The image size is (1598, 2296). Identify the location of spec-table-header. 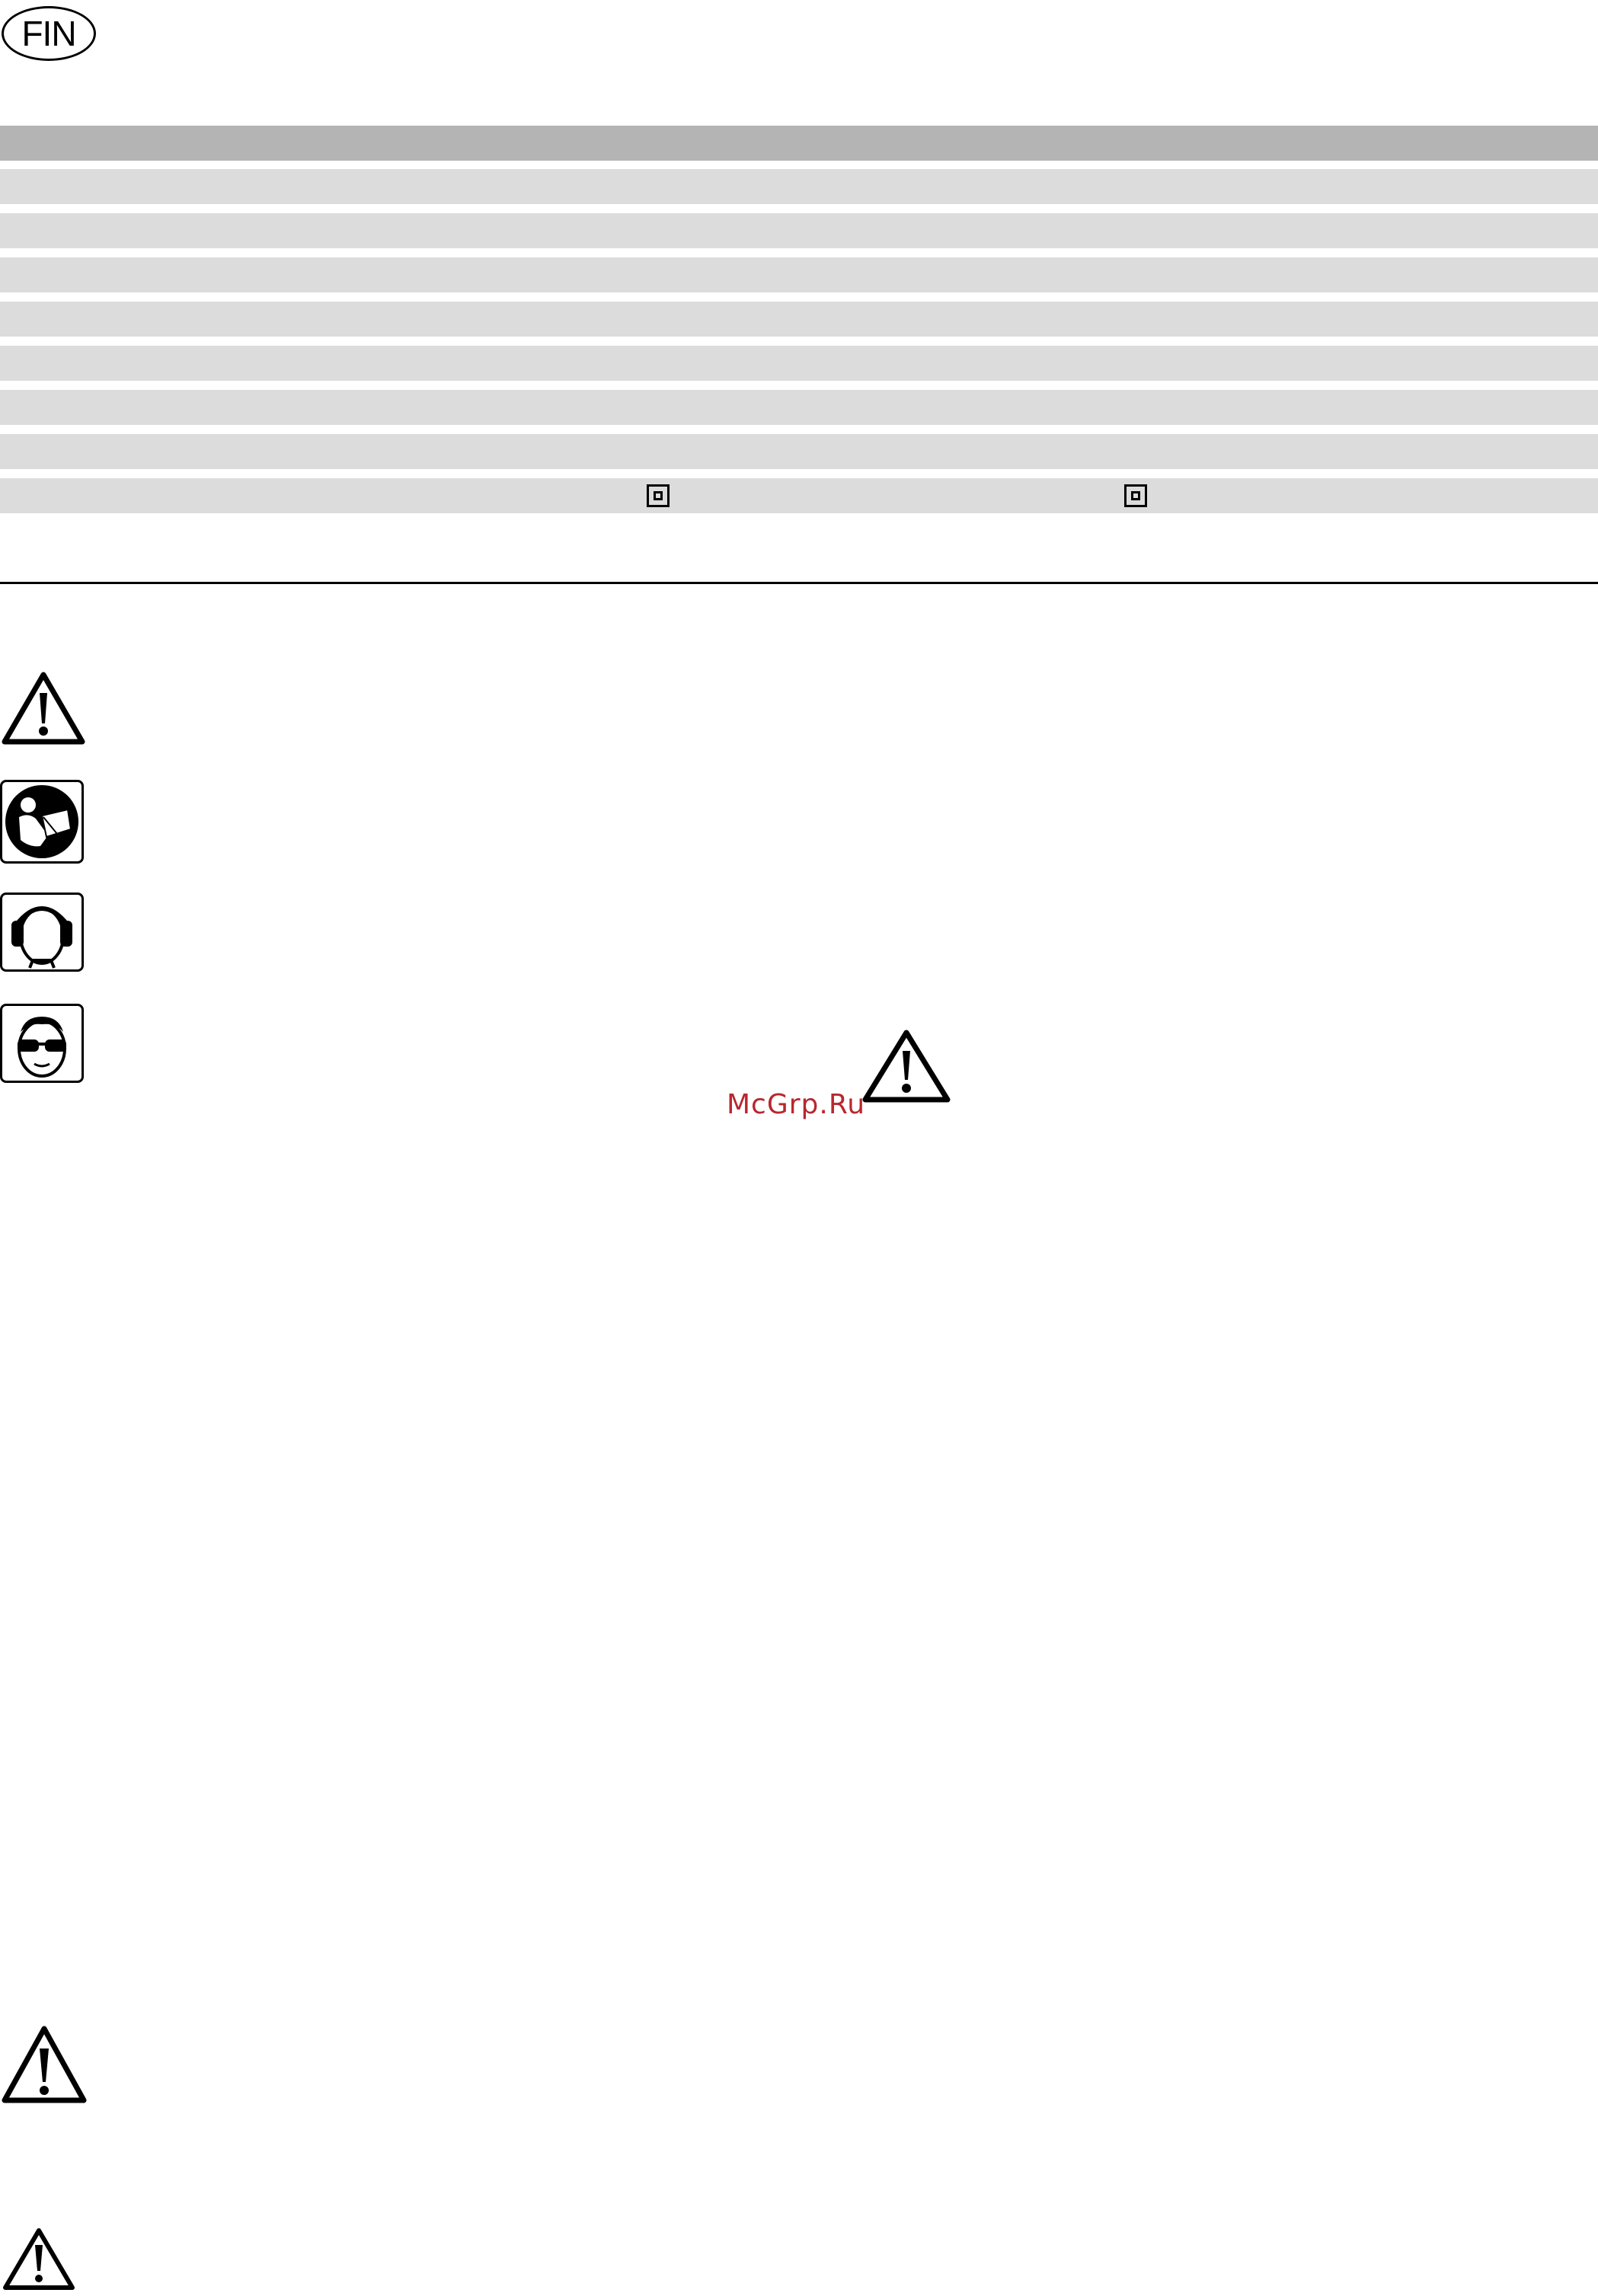
(799, 143).